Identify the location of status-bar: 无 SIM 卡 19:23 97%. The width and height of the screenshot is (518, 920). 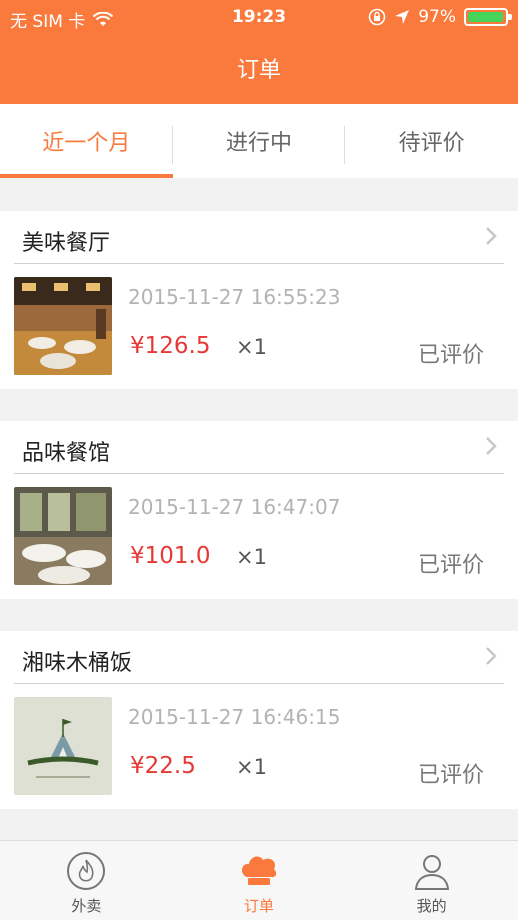
(259, 17).